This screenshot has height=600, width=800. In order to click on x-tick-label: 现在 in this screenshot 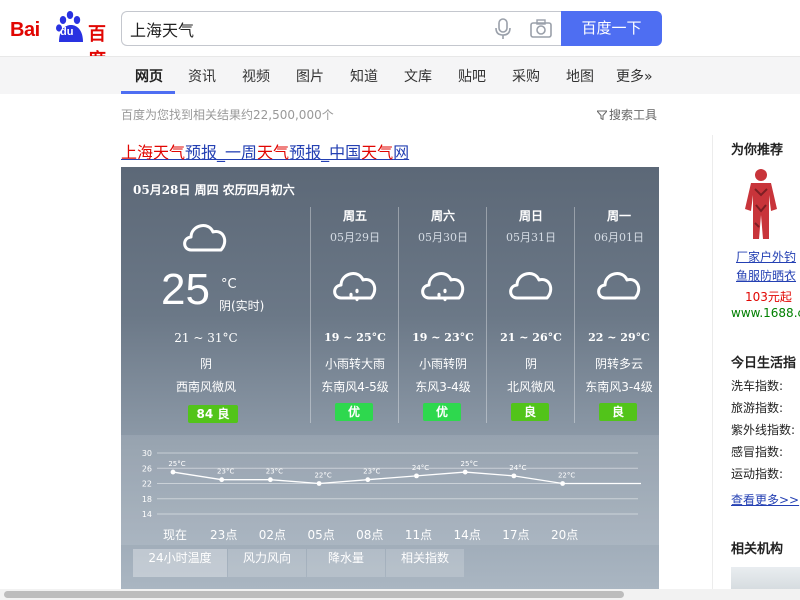, I will do `click(175, 535)`.